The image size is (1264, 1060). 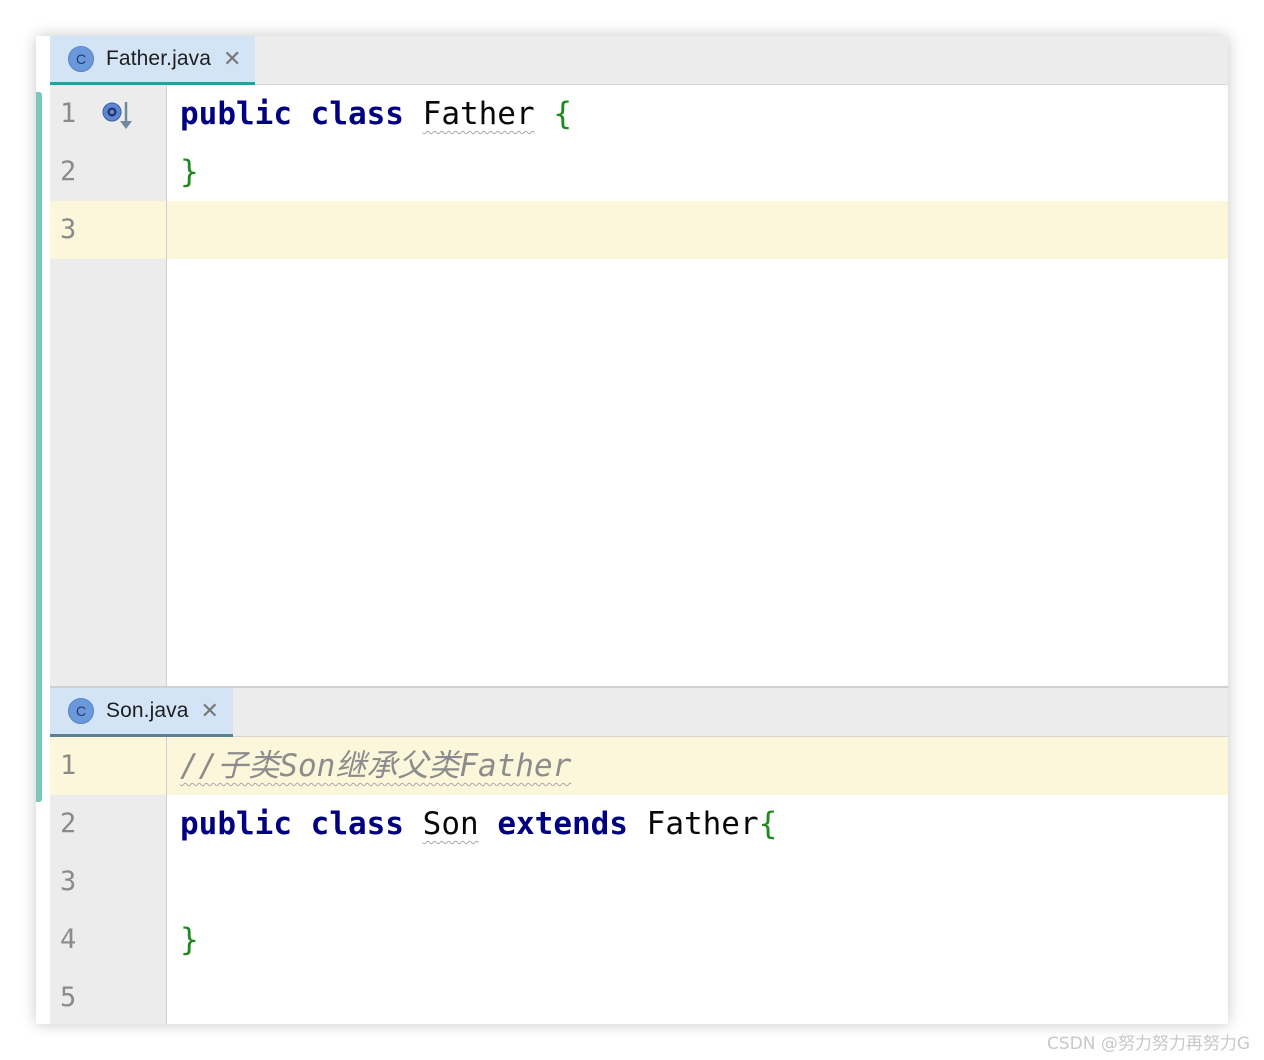 I want to click on tab-bar: C Son.java ✕, so click(x=639, y=713).